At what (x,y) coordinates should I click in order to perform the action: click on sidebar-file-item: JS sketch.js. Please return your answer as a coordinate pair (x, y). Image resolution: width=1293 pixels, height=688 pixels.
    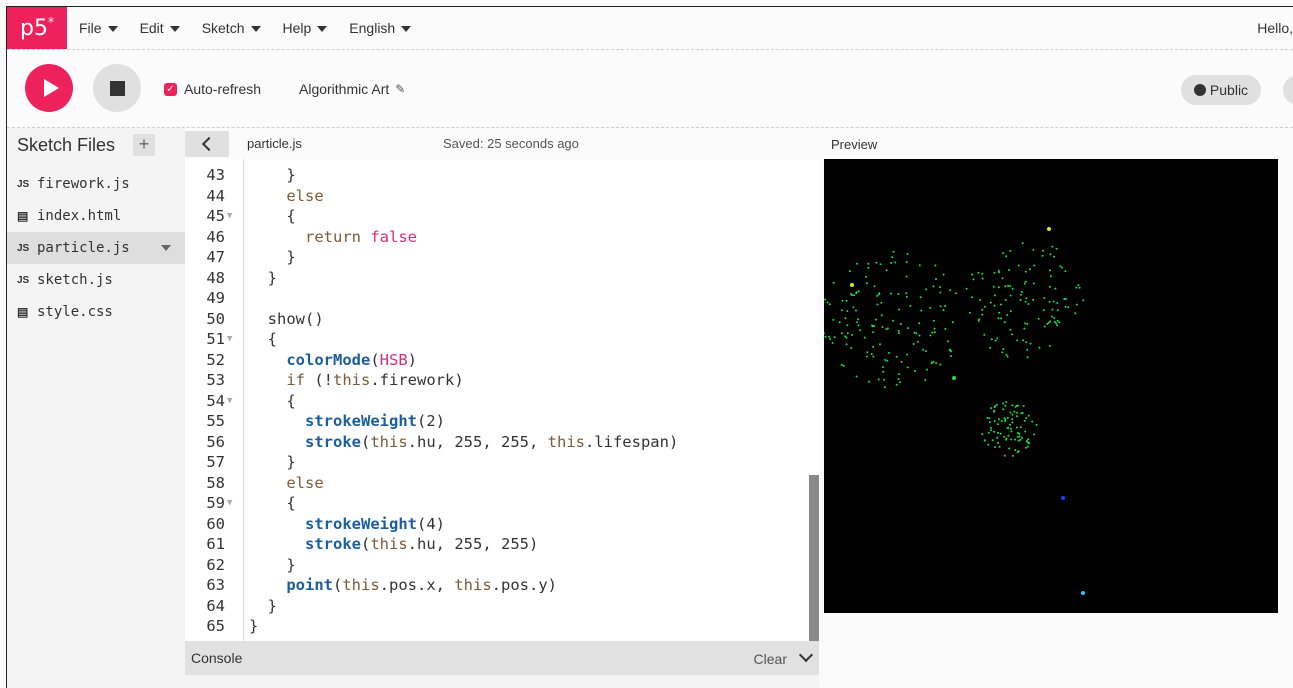
    Looking at the image, I should click on (96, 280).